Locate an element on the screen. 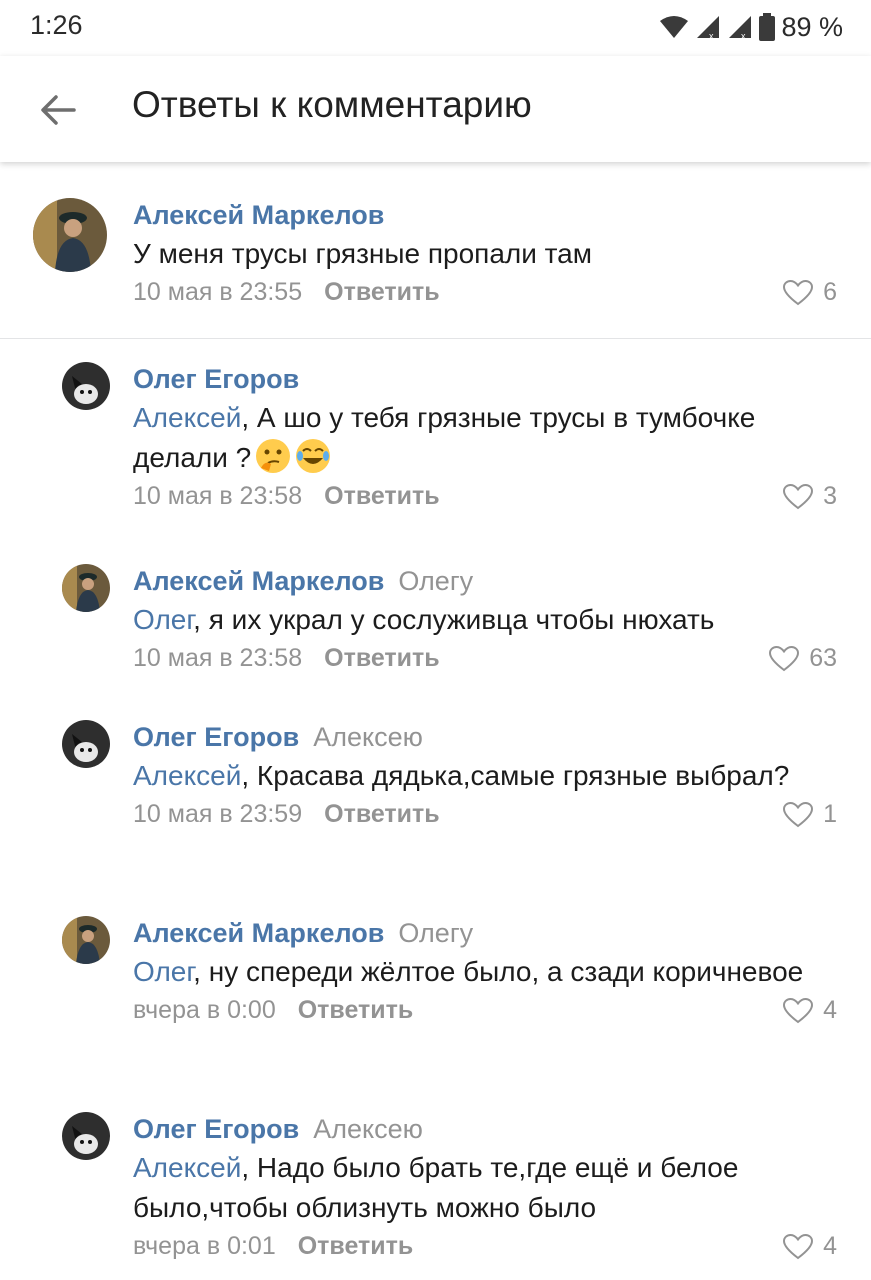  like-count: 6 is located at coordinates (830, 292).